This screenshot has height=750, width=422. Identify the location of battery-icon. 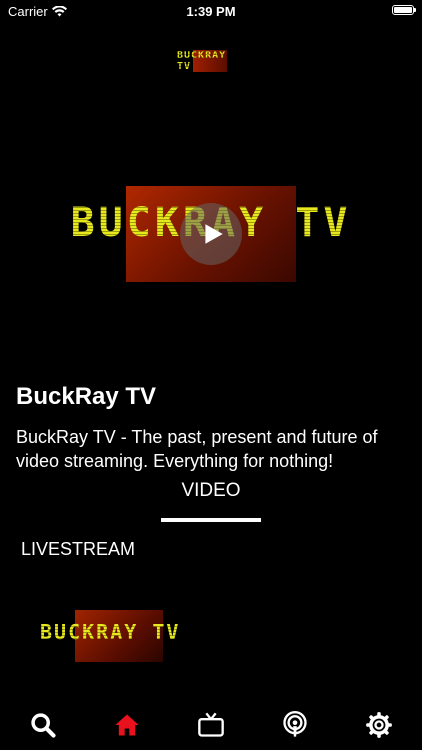
(404, 10).